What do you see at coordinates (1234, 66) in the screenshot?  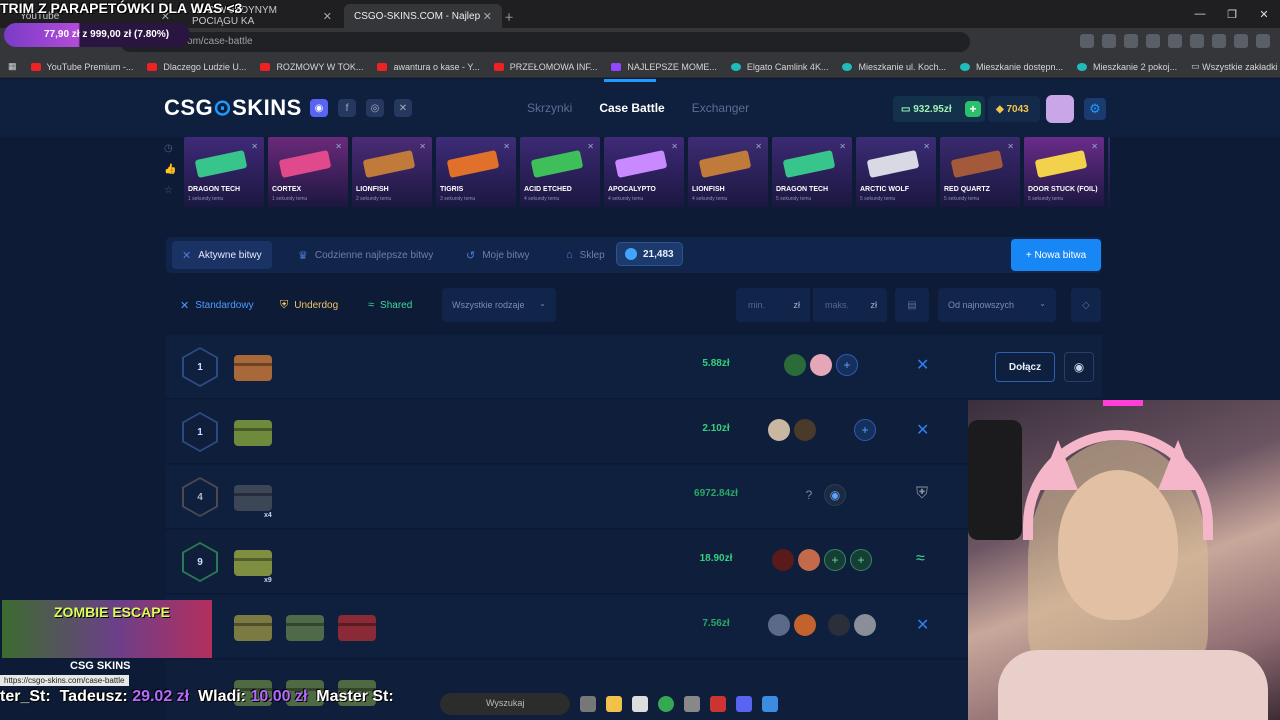 I see `all-bookmarks: ▭ Wszystkie zakładki` at bounding box center [1234, 66].